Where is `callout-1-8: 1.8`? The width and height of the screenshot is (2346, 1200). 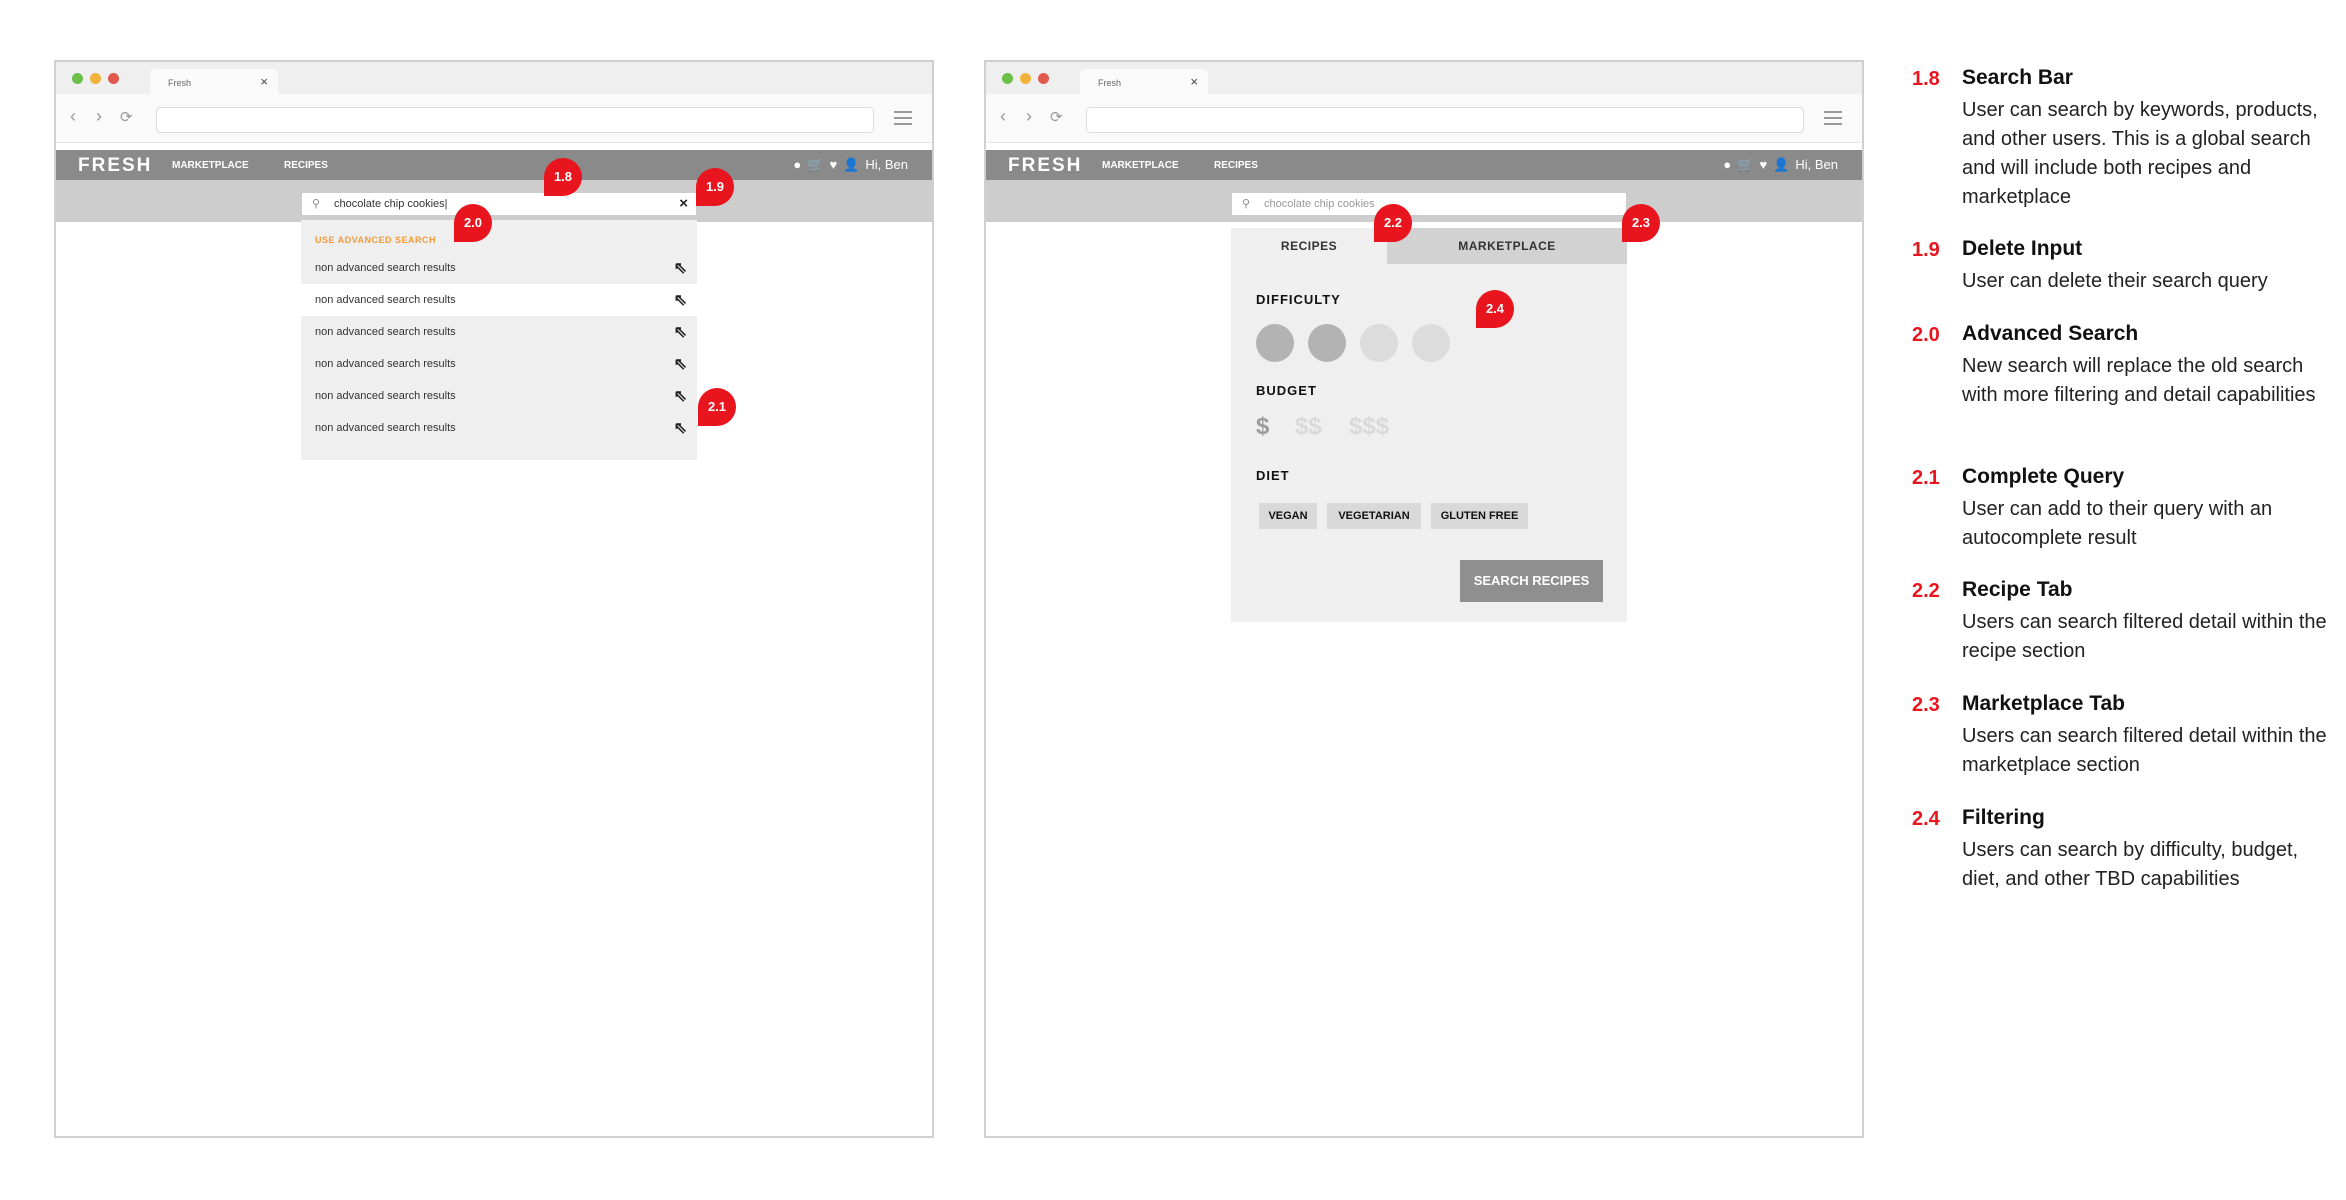 callout-1-8: 1.8 is located at coordinates (563, 177).